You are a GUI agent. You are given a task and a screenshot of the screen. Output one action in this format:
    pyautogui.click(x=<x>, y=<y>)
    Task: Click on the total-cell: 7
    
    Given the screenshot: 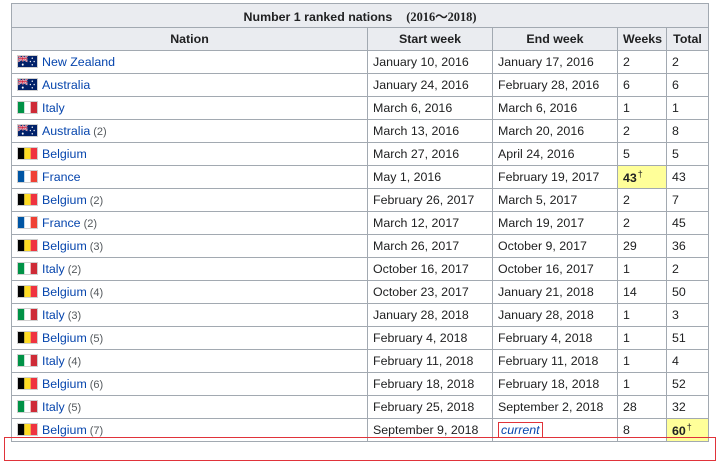 What is the action you would take?
    pyautogui.click(x=687, y=200)
    